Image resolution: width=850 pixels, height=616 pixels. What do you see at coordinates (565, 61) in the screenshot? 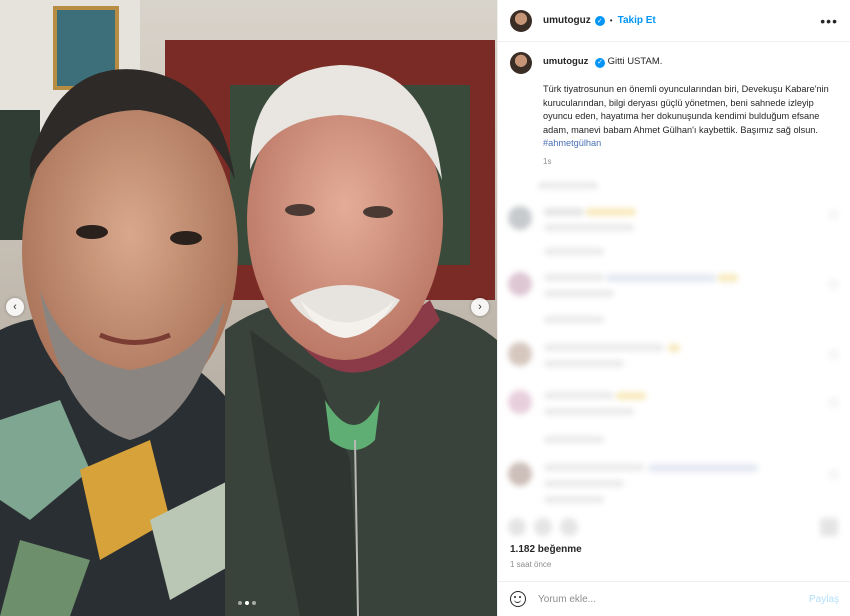
I see `caption-username: umutoguz` at bounding box center [565, 61].